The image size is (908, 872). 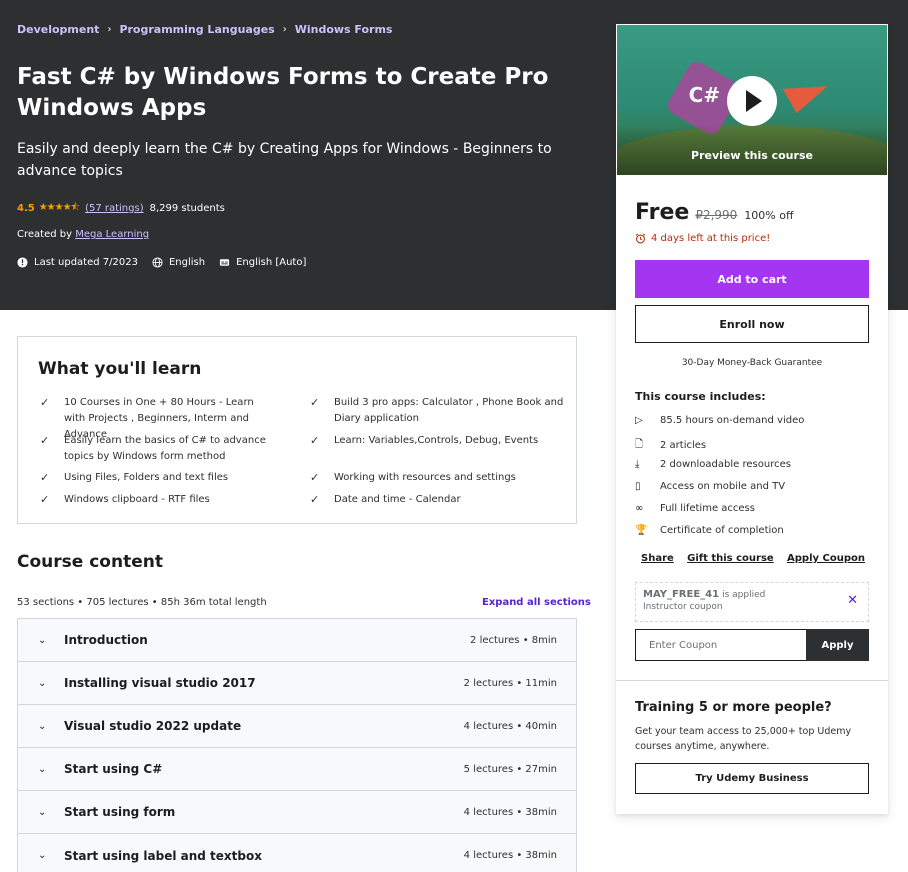 I want to click on section-title: Start using C#, so click(x=113, y=769).